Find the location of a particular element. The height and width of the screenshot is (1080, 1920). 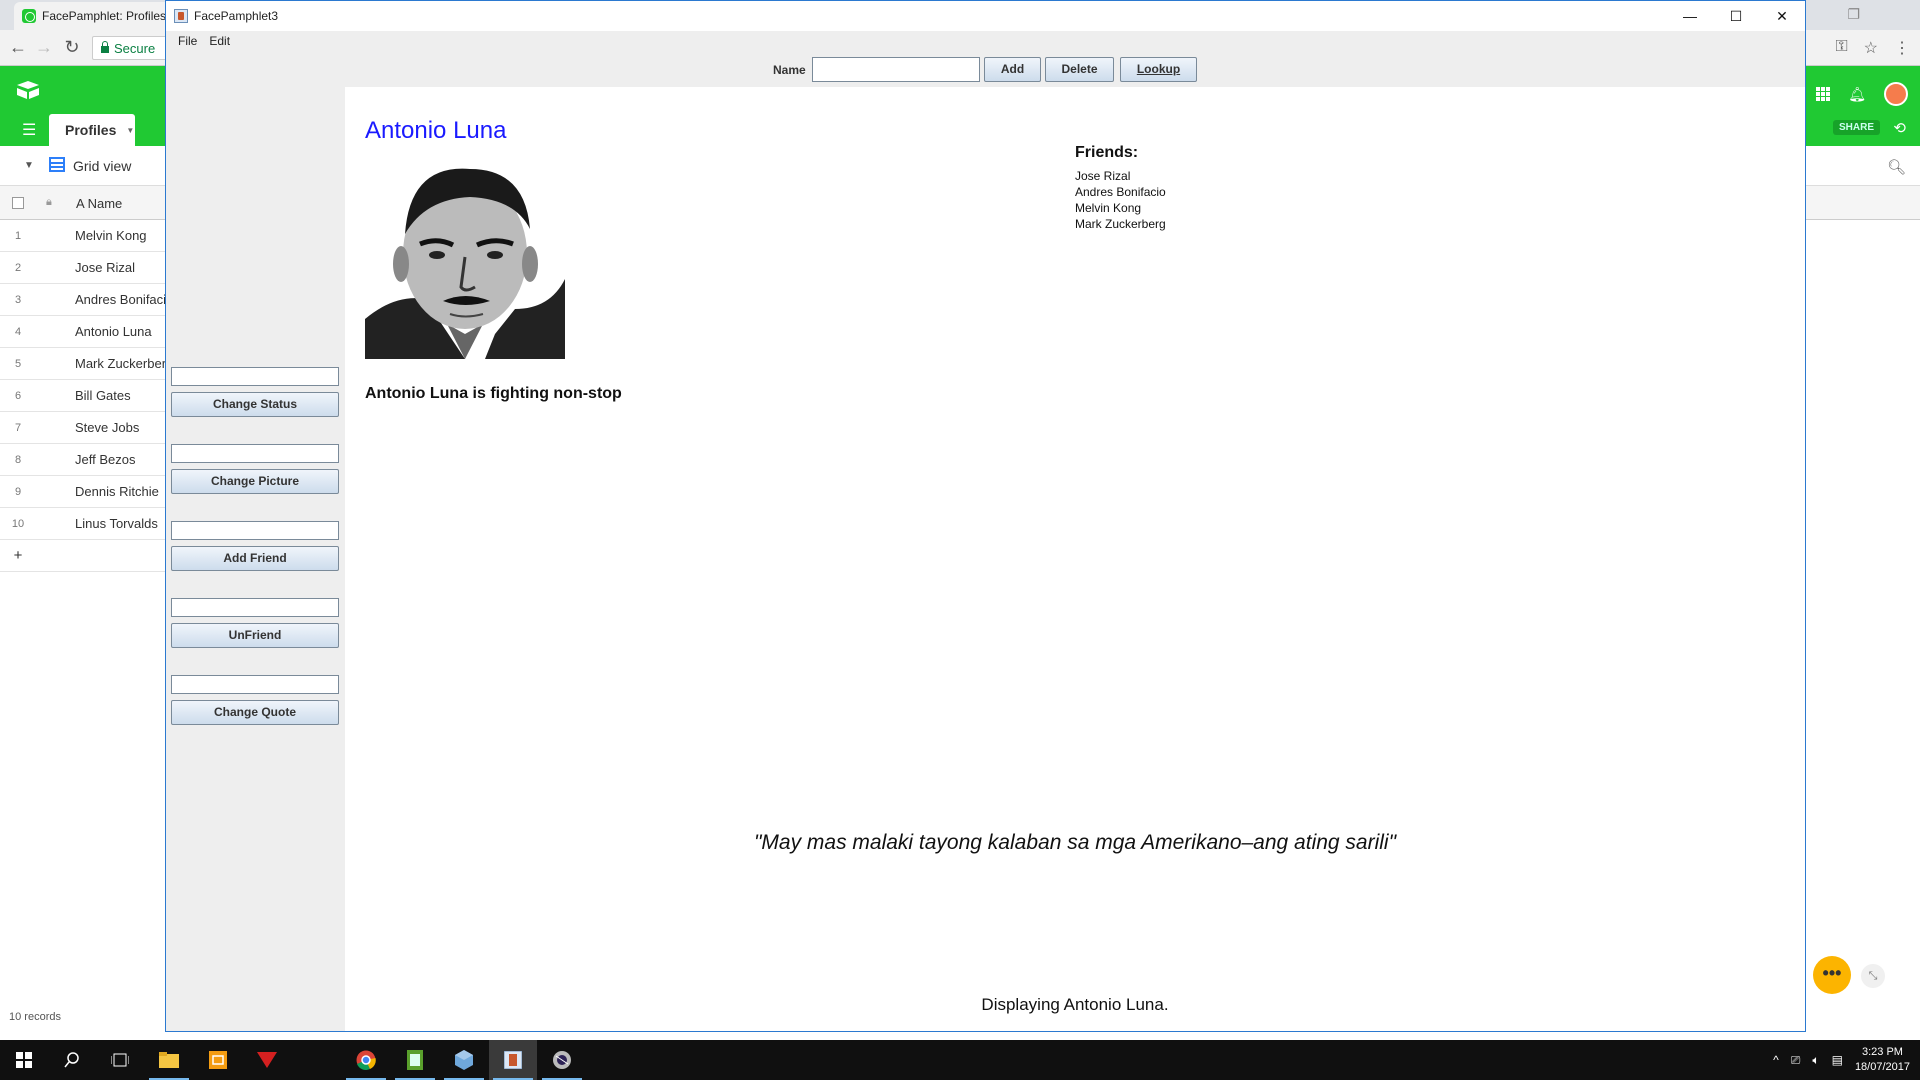

table-row: 2 Jose Rizal is located at coordinates (85, 268).